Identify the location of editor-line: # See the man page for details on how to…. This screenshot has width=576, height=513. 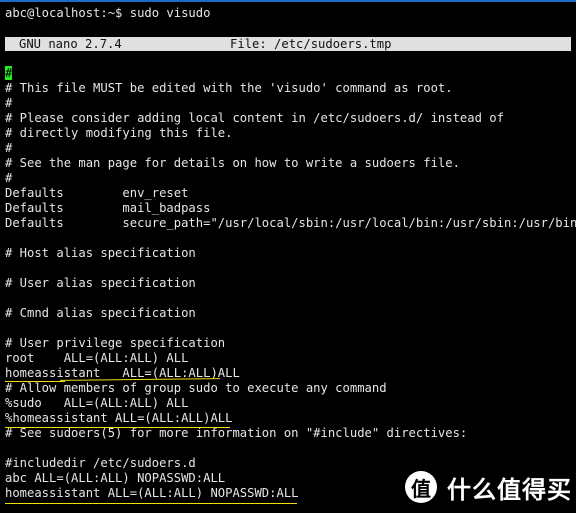
(232, 163).